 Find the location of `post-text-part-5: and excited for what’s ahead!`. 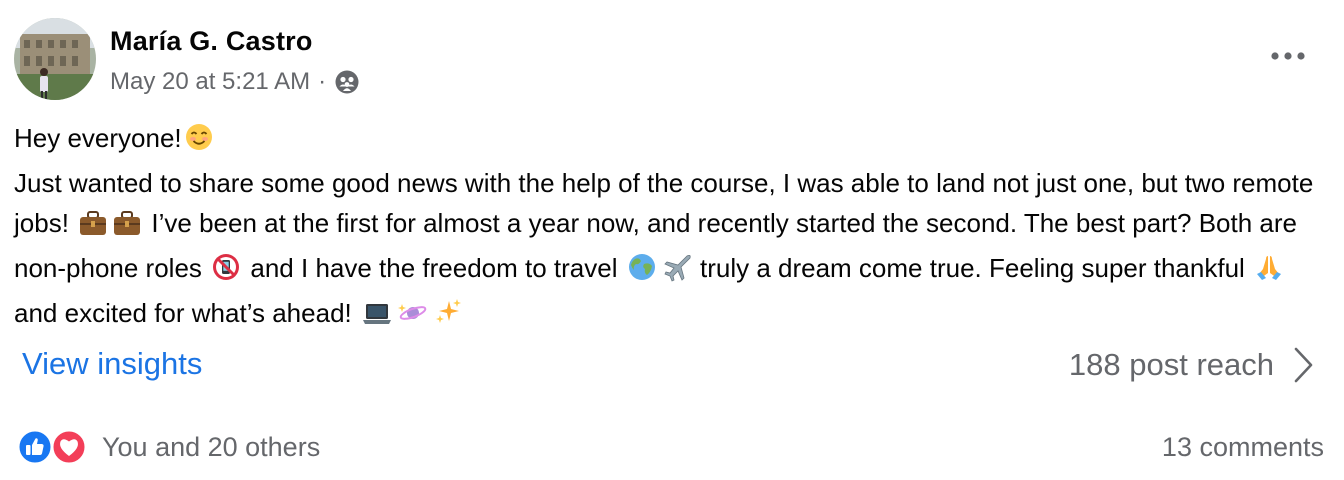

post-text-part-5: and excited for what’s ahead! is located at coordinates (183, 313).